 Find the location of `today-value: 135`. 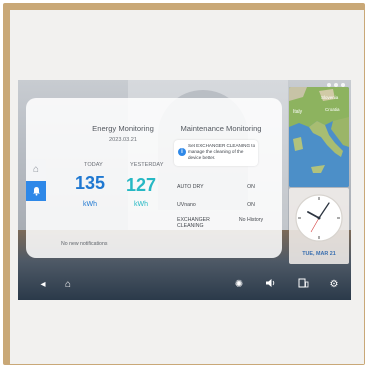

today-value: 135 is located at coordinates (90, 183).